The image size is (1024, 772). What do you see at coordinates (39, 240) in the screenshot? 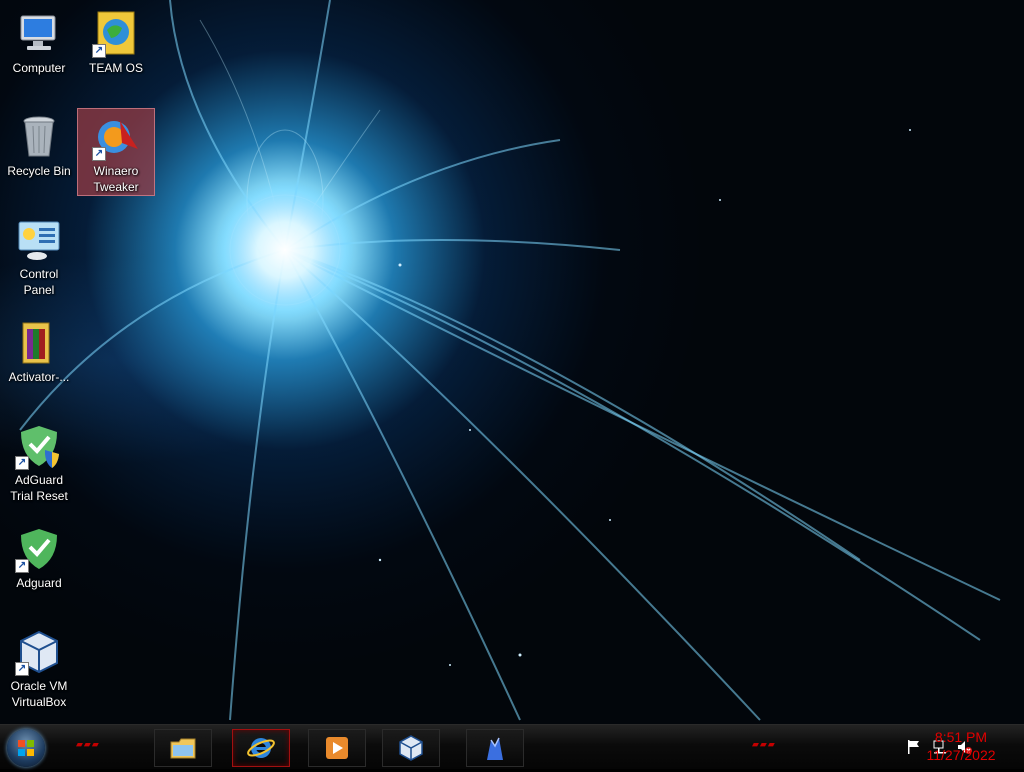
I see `control-panel-icon` at bounding box center [39, 240].